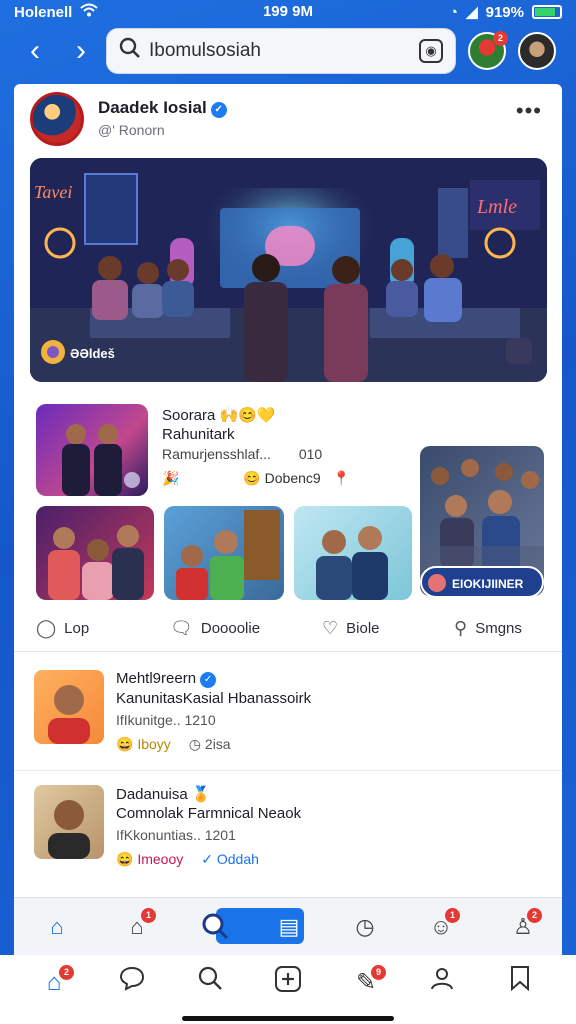 This screenshot has height=1024, width=576. Describe the element at coordinates (154, 744) in the screenshot. I see `reaction-a-label: Iboyy` at that location.